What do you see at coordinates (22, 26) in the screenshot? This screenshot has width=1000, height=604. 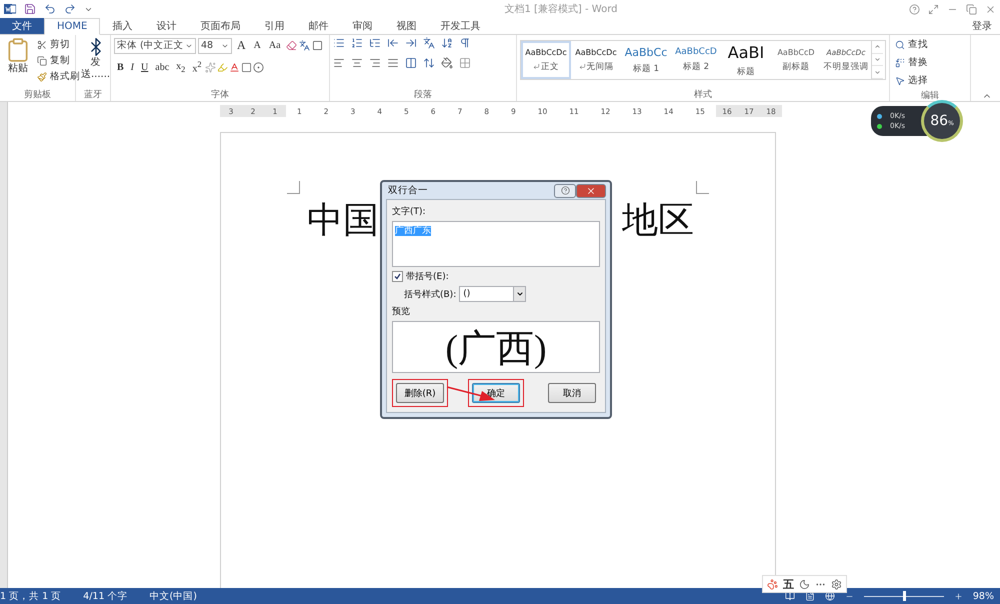 I see `file-tab: 文件` at bounding box center [22, 26].